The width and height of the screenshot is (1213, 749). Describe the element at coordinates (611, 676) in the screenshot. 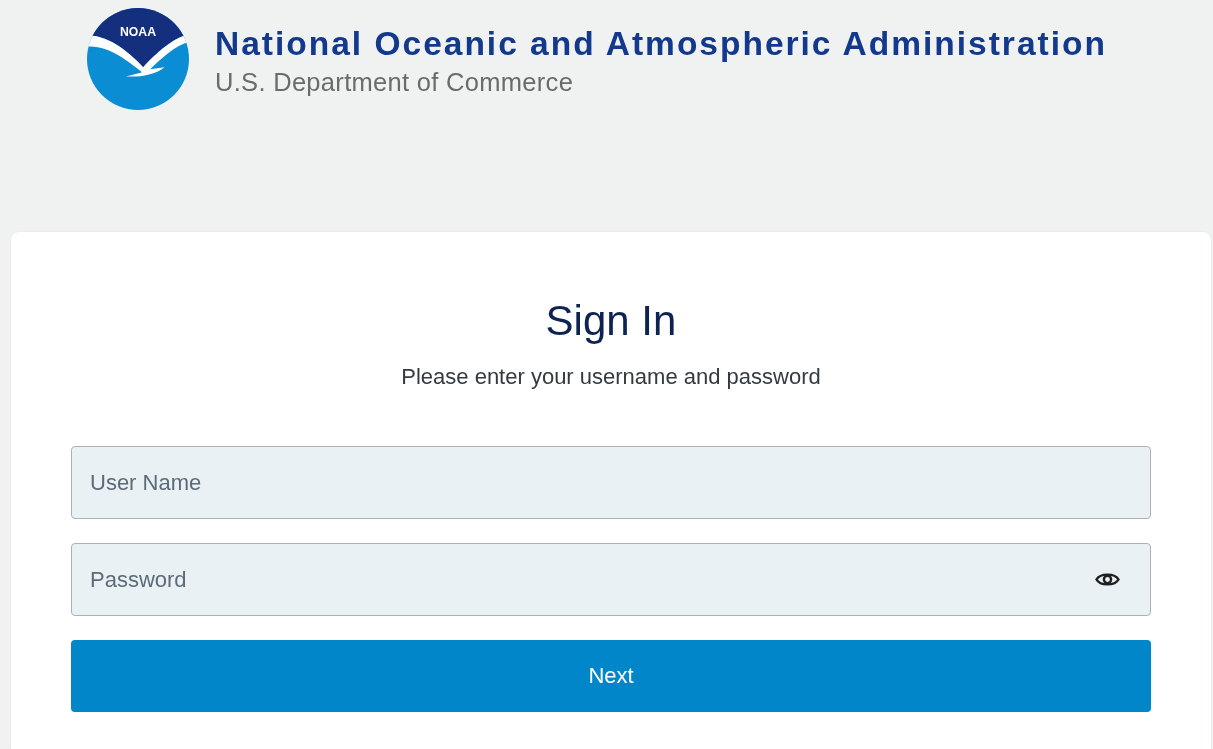

I see `next-button: Next` at that location.